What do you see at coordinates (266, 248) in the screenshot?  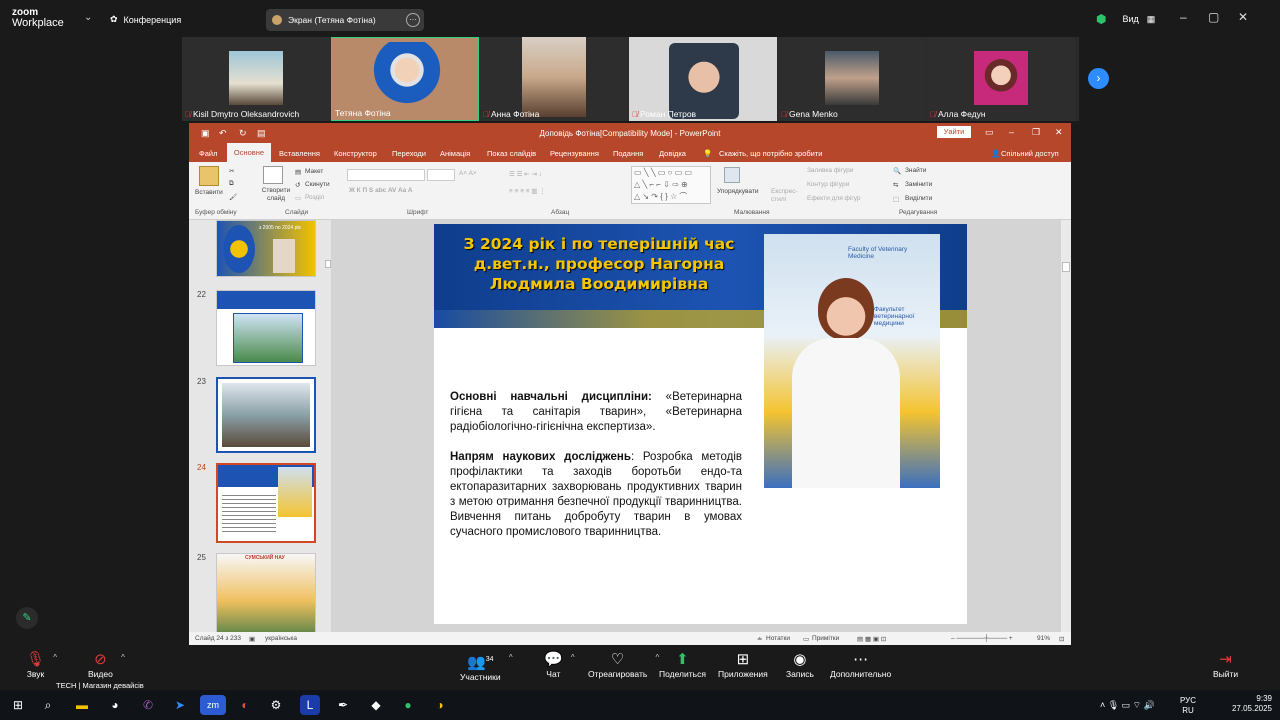 I see `thumbnail-slide-21: з 2005 по 2024 рік` at bounding box center [266, 248].